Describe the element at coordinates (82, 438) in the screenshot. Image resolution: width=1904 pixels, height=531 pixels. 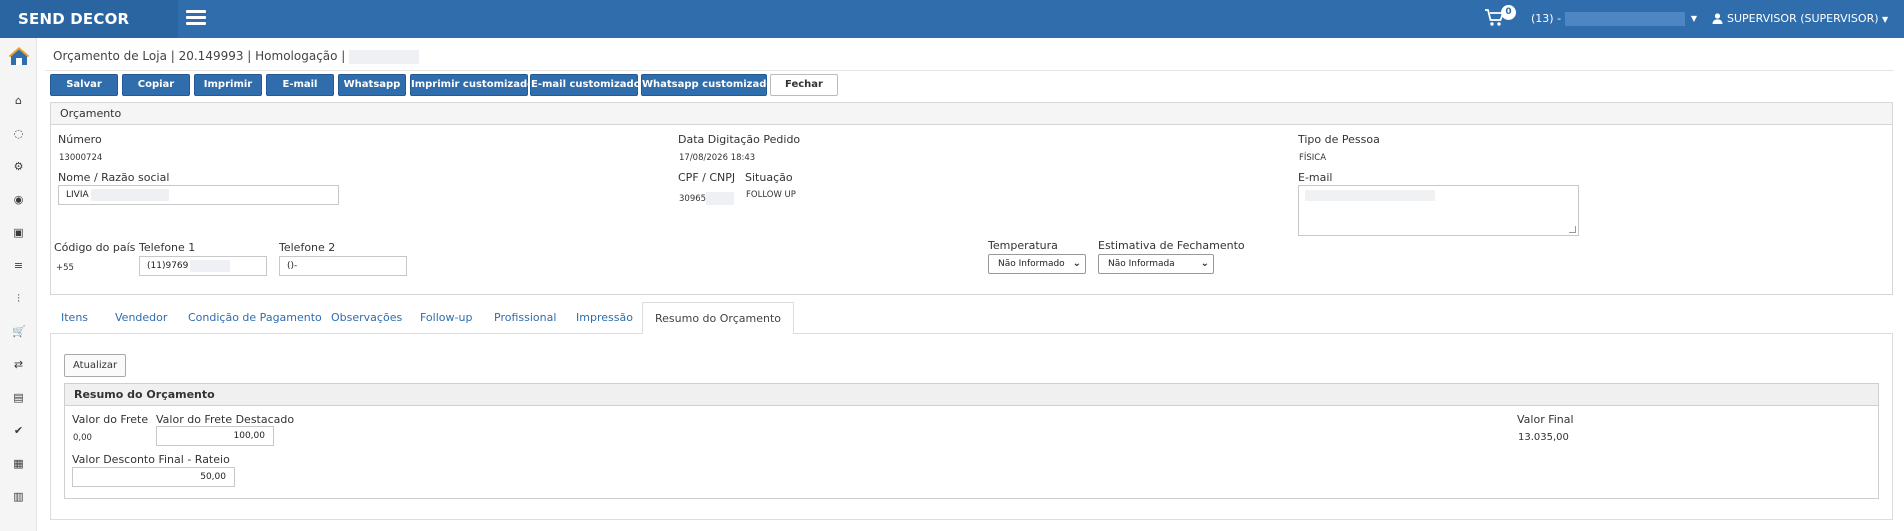
I see `frete-value: 0,00` at that location.